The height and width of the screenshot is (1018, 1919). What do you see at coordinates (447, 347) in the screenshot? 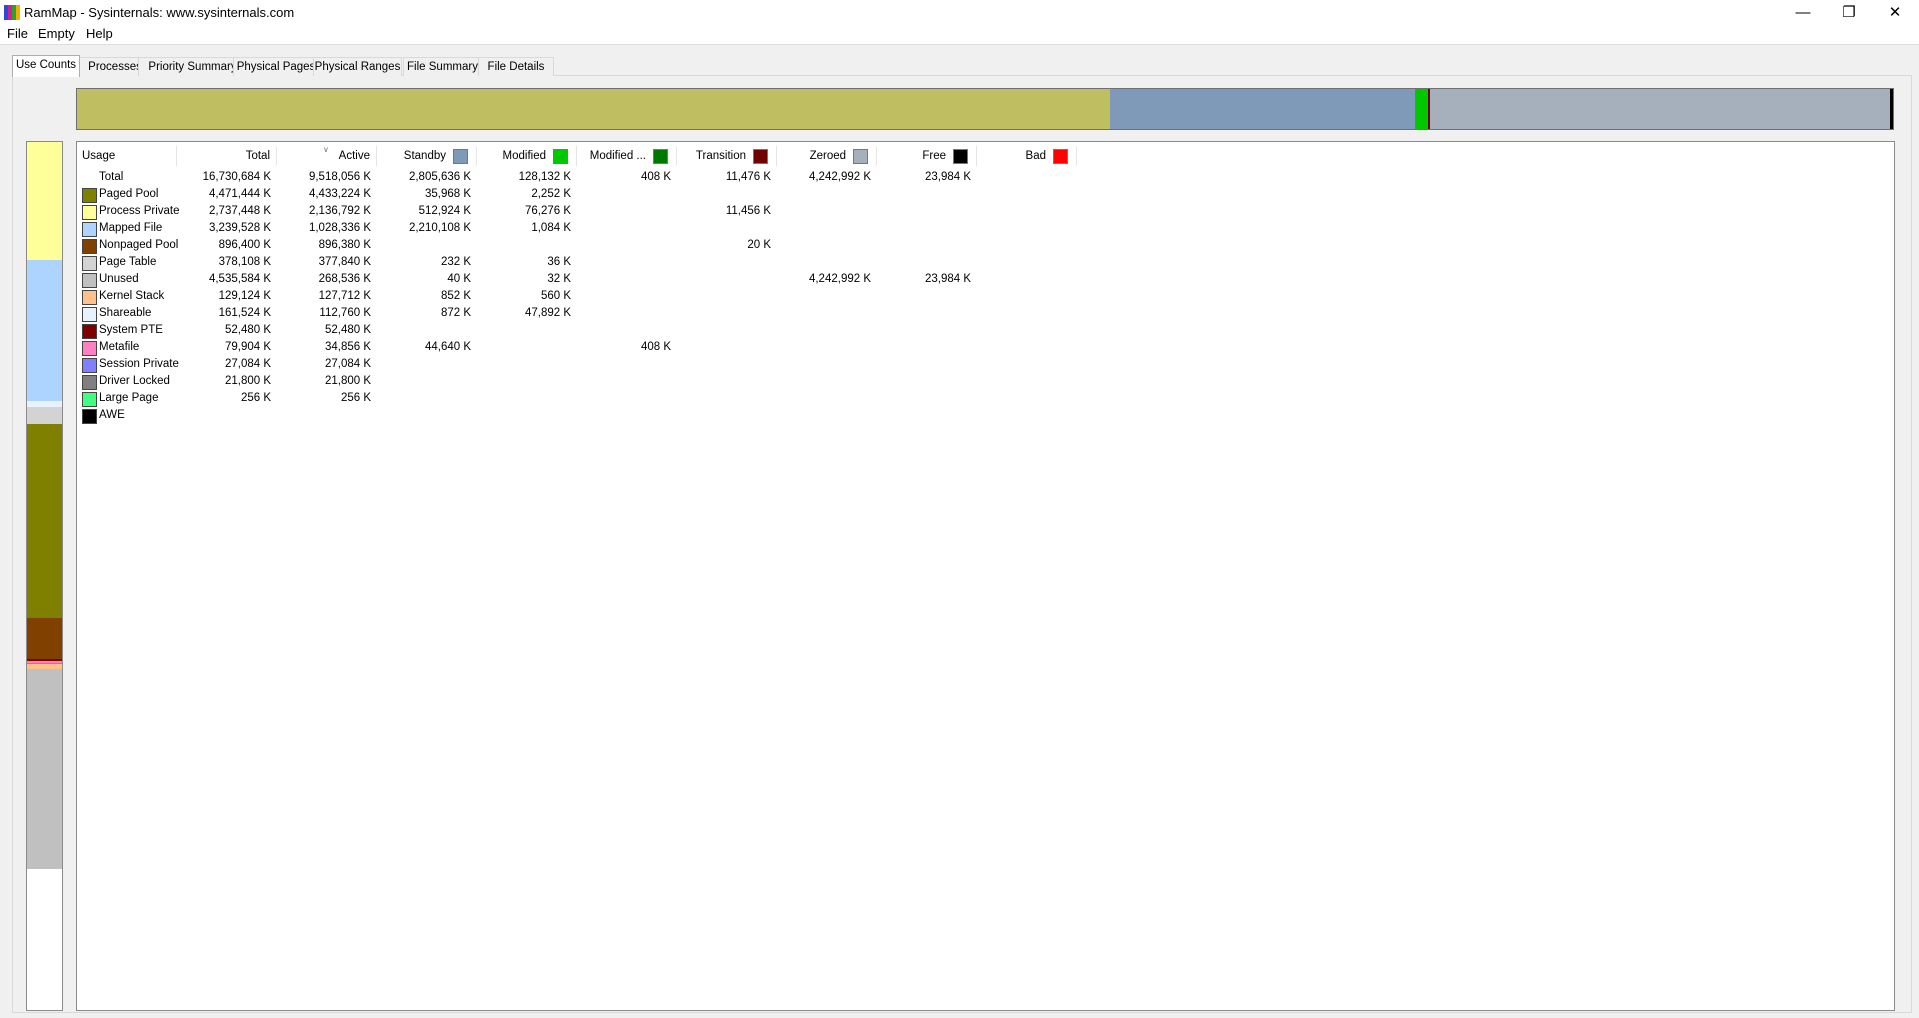
I see `cell-standby: 44,640 K` at bounding box center [447, 347].